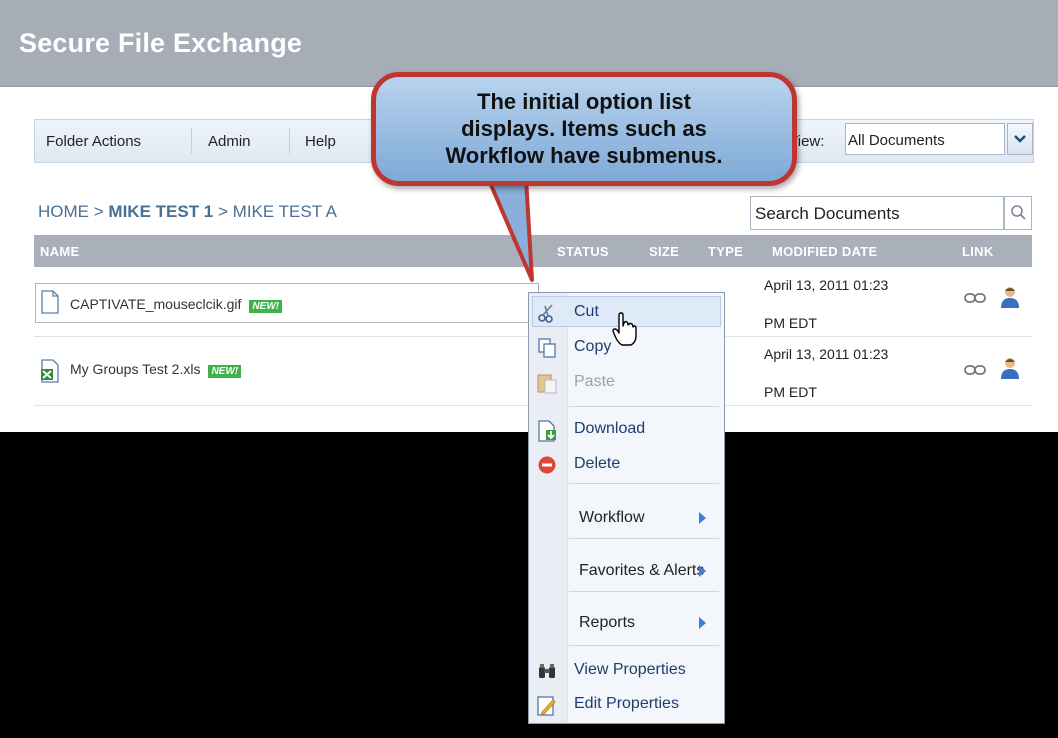 This screenshot has height=738, width=1058. I want to click on chevron-down-icon, so click(1020, 139).